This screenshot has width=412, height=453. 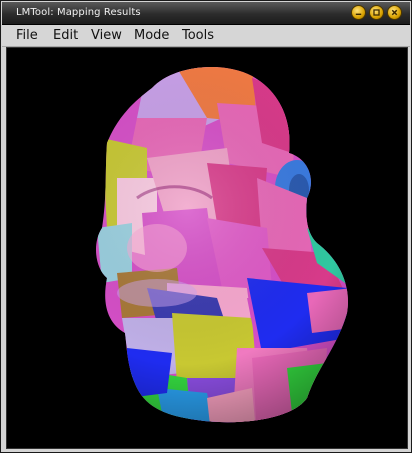 I want to click on menu-tools: Tools, so click(x=198, y=35).